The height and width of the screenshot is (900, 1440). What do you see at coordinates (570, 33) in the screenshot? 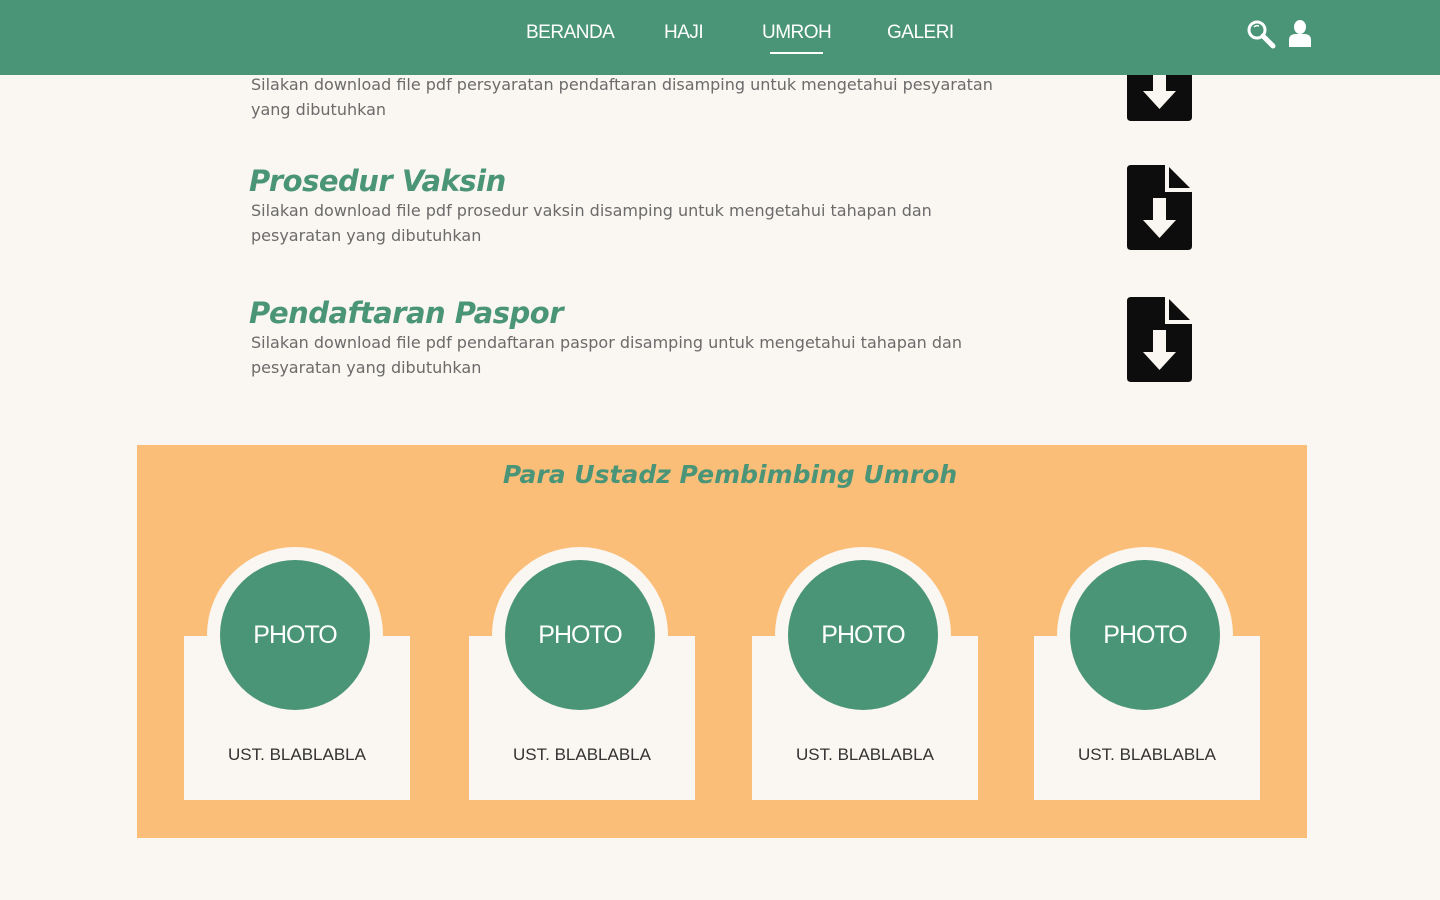
I see `nav-item-beranda: BERANDA` at bounding box center [570, 33].